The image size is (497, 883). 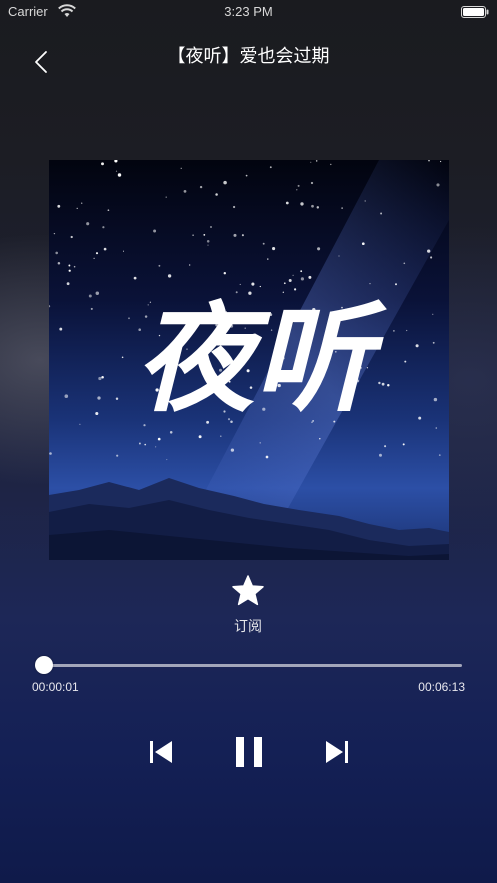 What do you see at coordinates (248, 590) in the screenshot?
I see `star-icon` at bounding box center [248, 590].